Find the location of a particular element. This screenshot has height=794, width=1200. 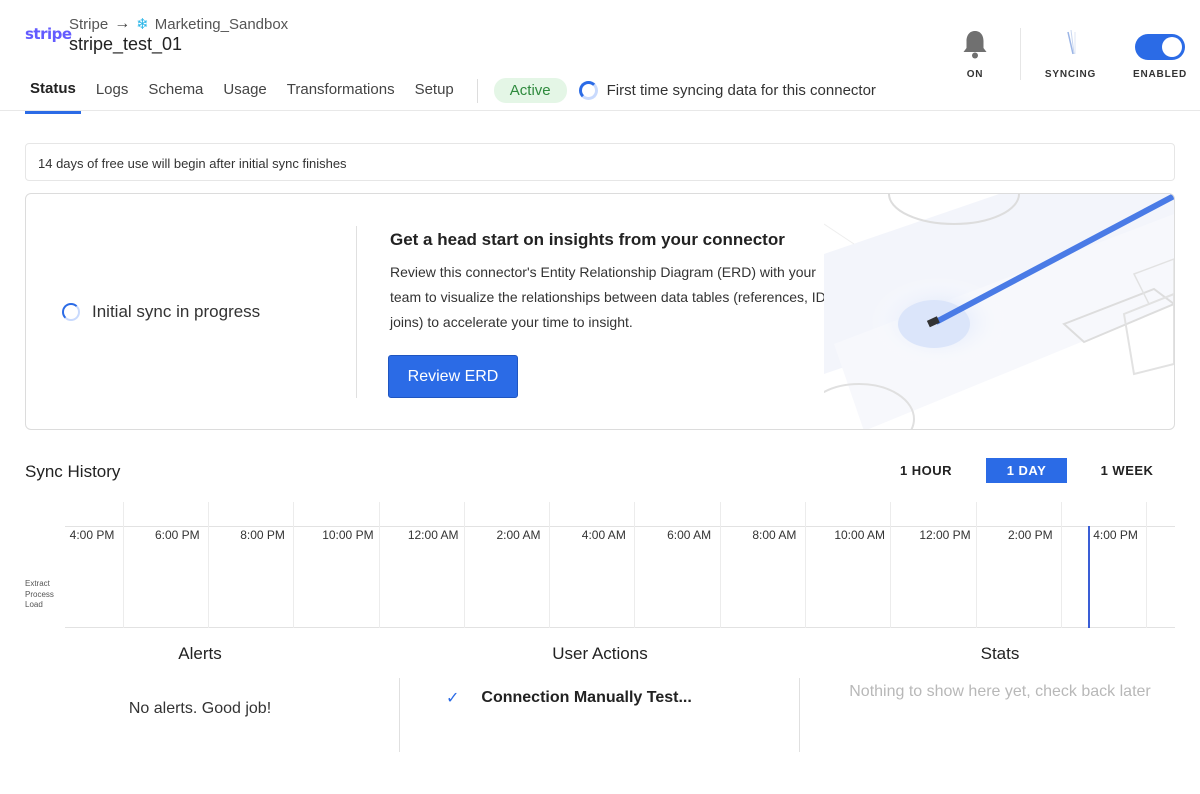

arrow-right-icon: → is located at coordinates (122, 23).